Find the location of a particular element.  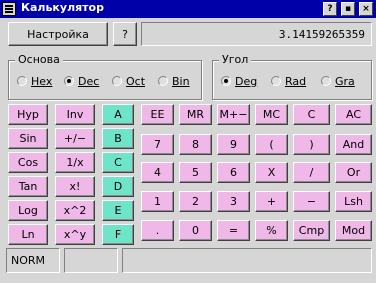

window-menu-icon is located at coordinates (9, 9).